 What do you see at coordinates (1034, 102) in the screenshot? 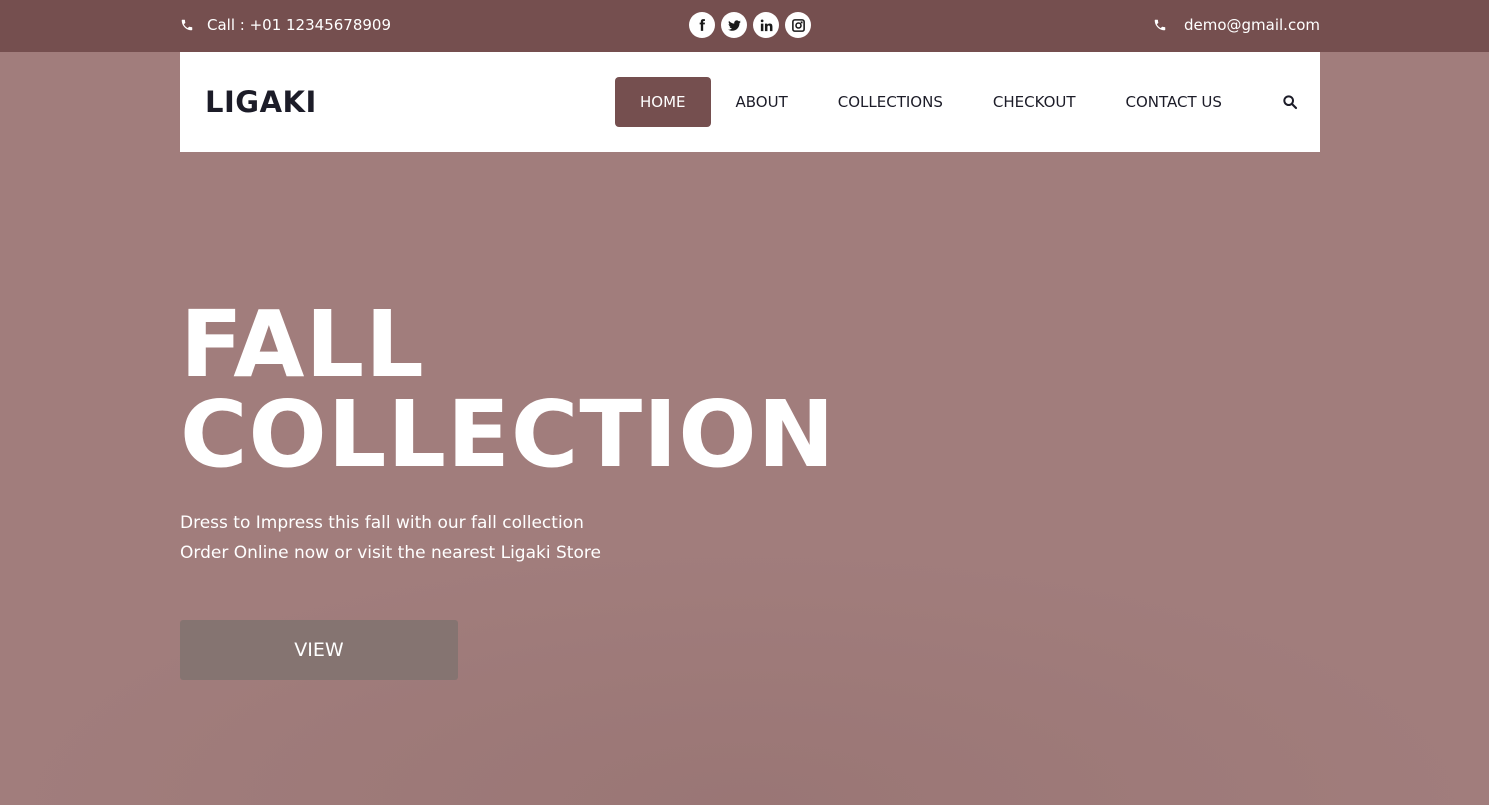
I see `nav-item-checkout: CHECKOUT` at bounding box center [1034, 102].